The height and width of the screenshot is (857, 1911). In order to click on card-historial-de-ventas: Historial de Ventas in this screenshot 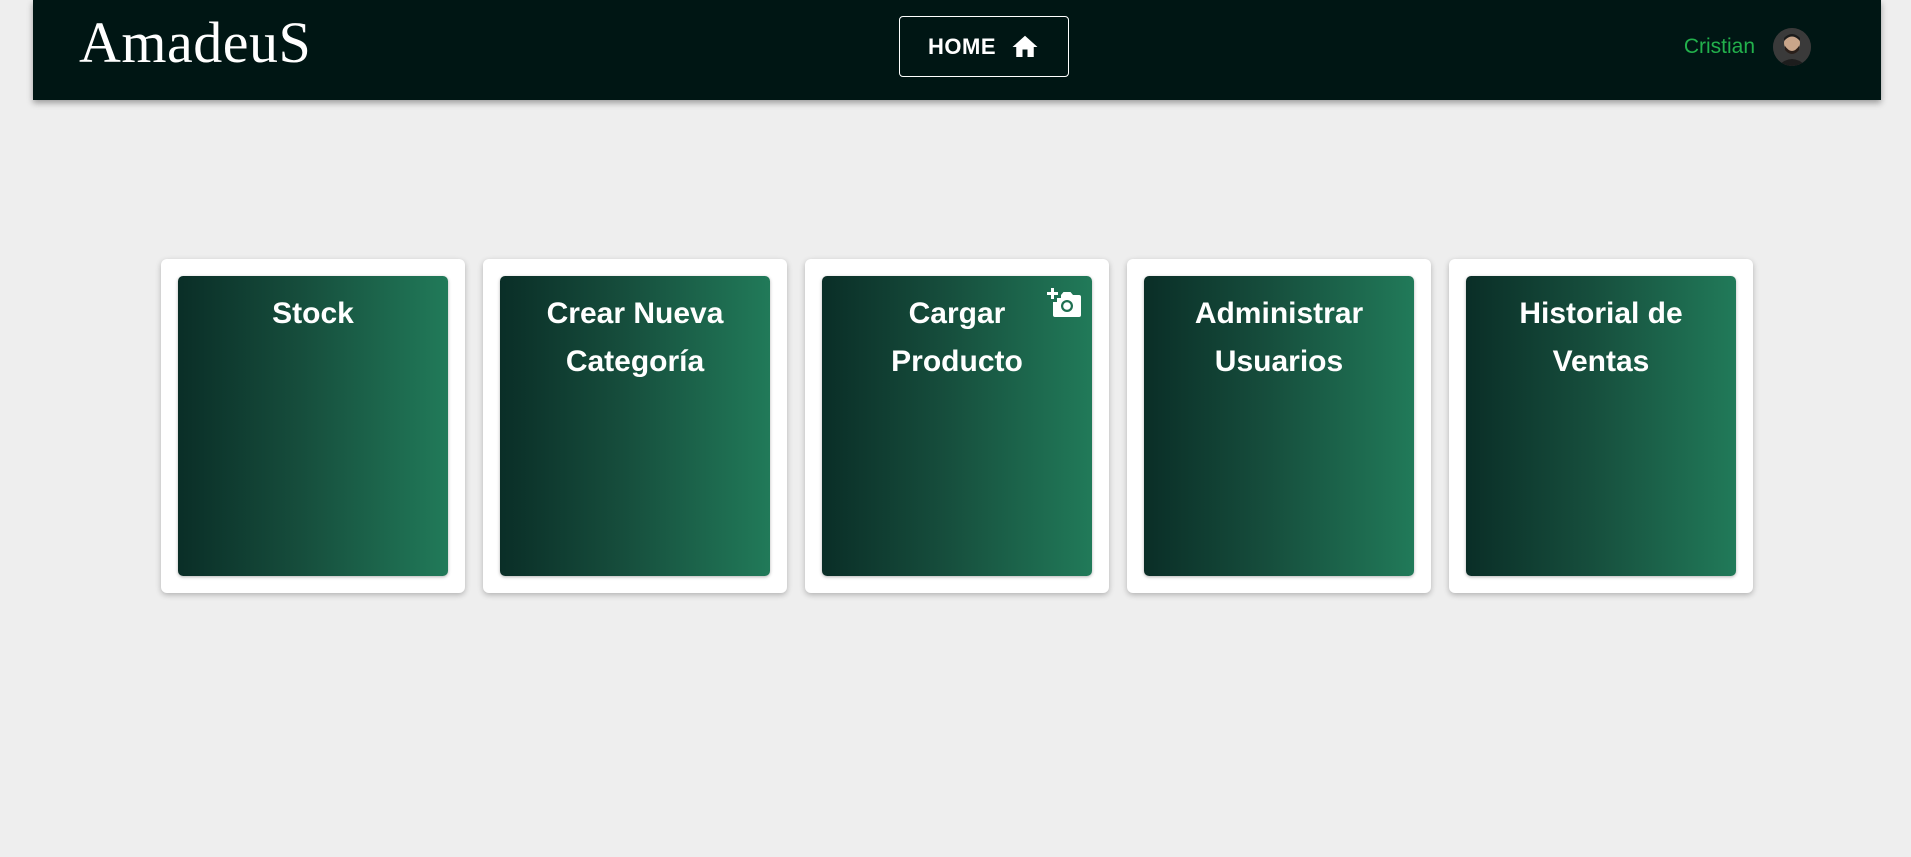, I will do `click(1601, 426)`.